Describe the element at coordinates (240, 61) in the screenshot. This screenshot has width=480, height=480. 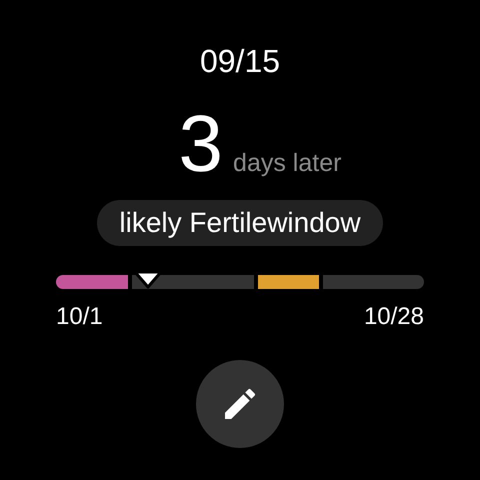
I see `date-text: 09/15` at that location.